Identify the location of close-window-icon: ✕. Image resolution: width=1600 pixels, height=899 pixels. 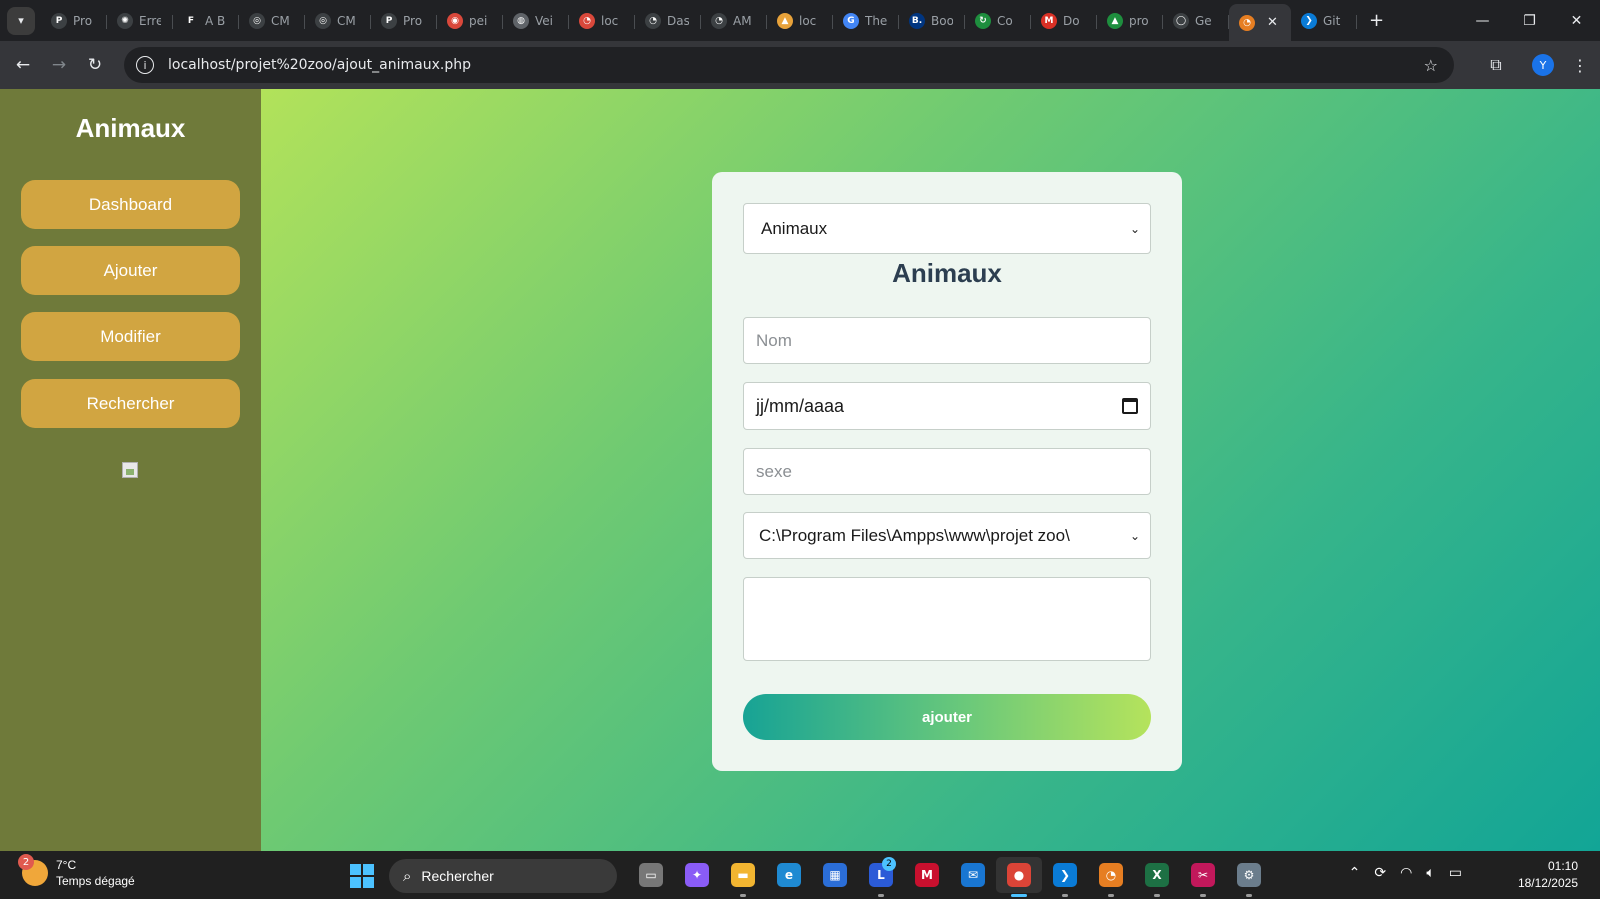
(1576, 20).